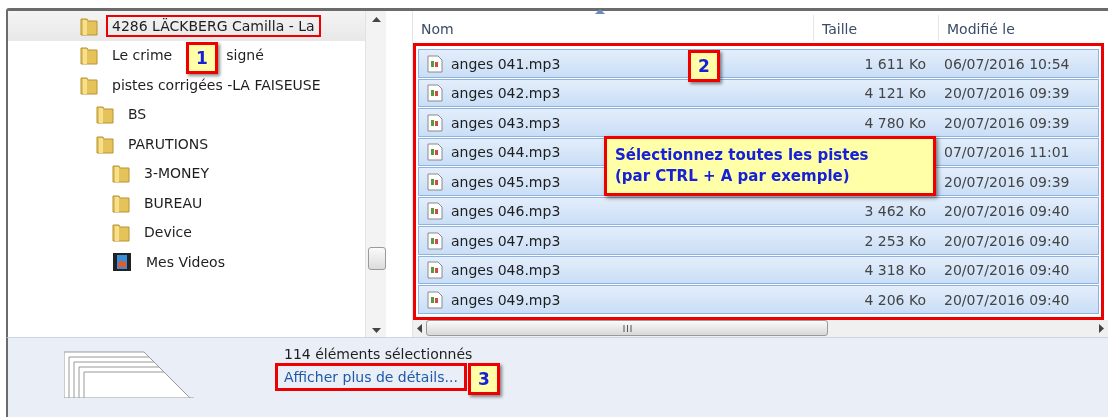  I want to click on file-size: 2 253 Ko, so click(894, 240).